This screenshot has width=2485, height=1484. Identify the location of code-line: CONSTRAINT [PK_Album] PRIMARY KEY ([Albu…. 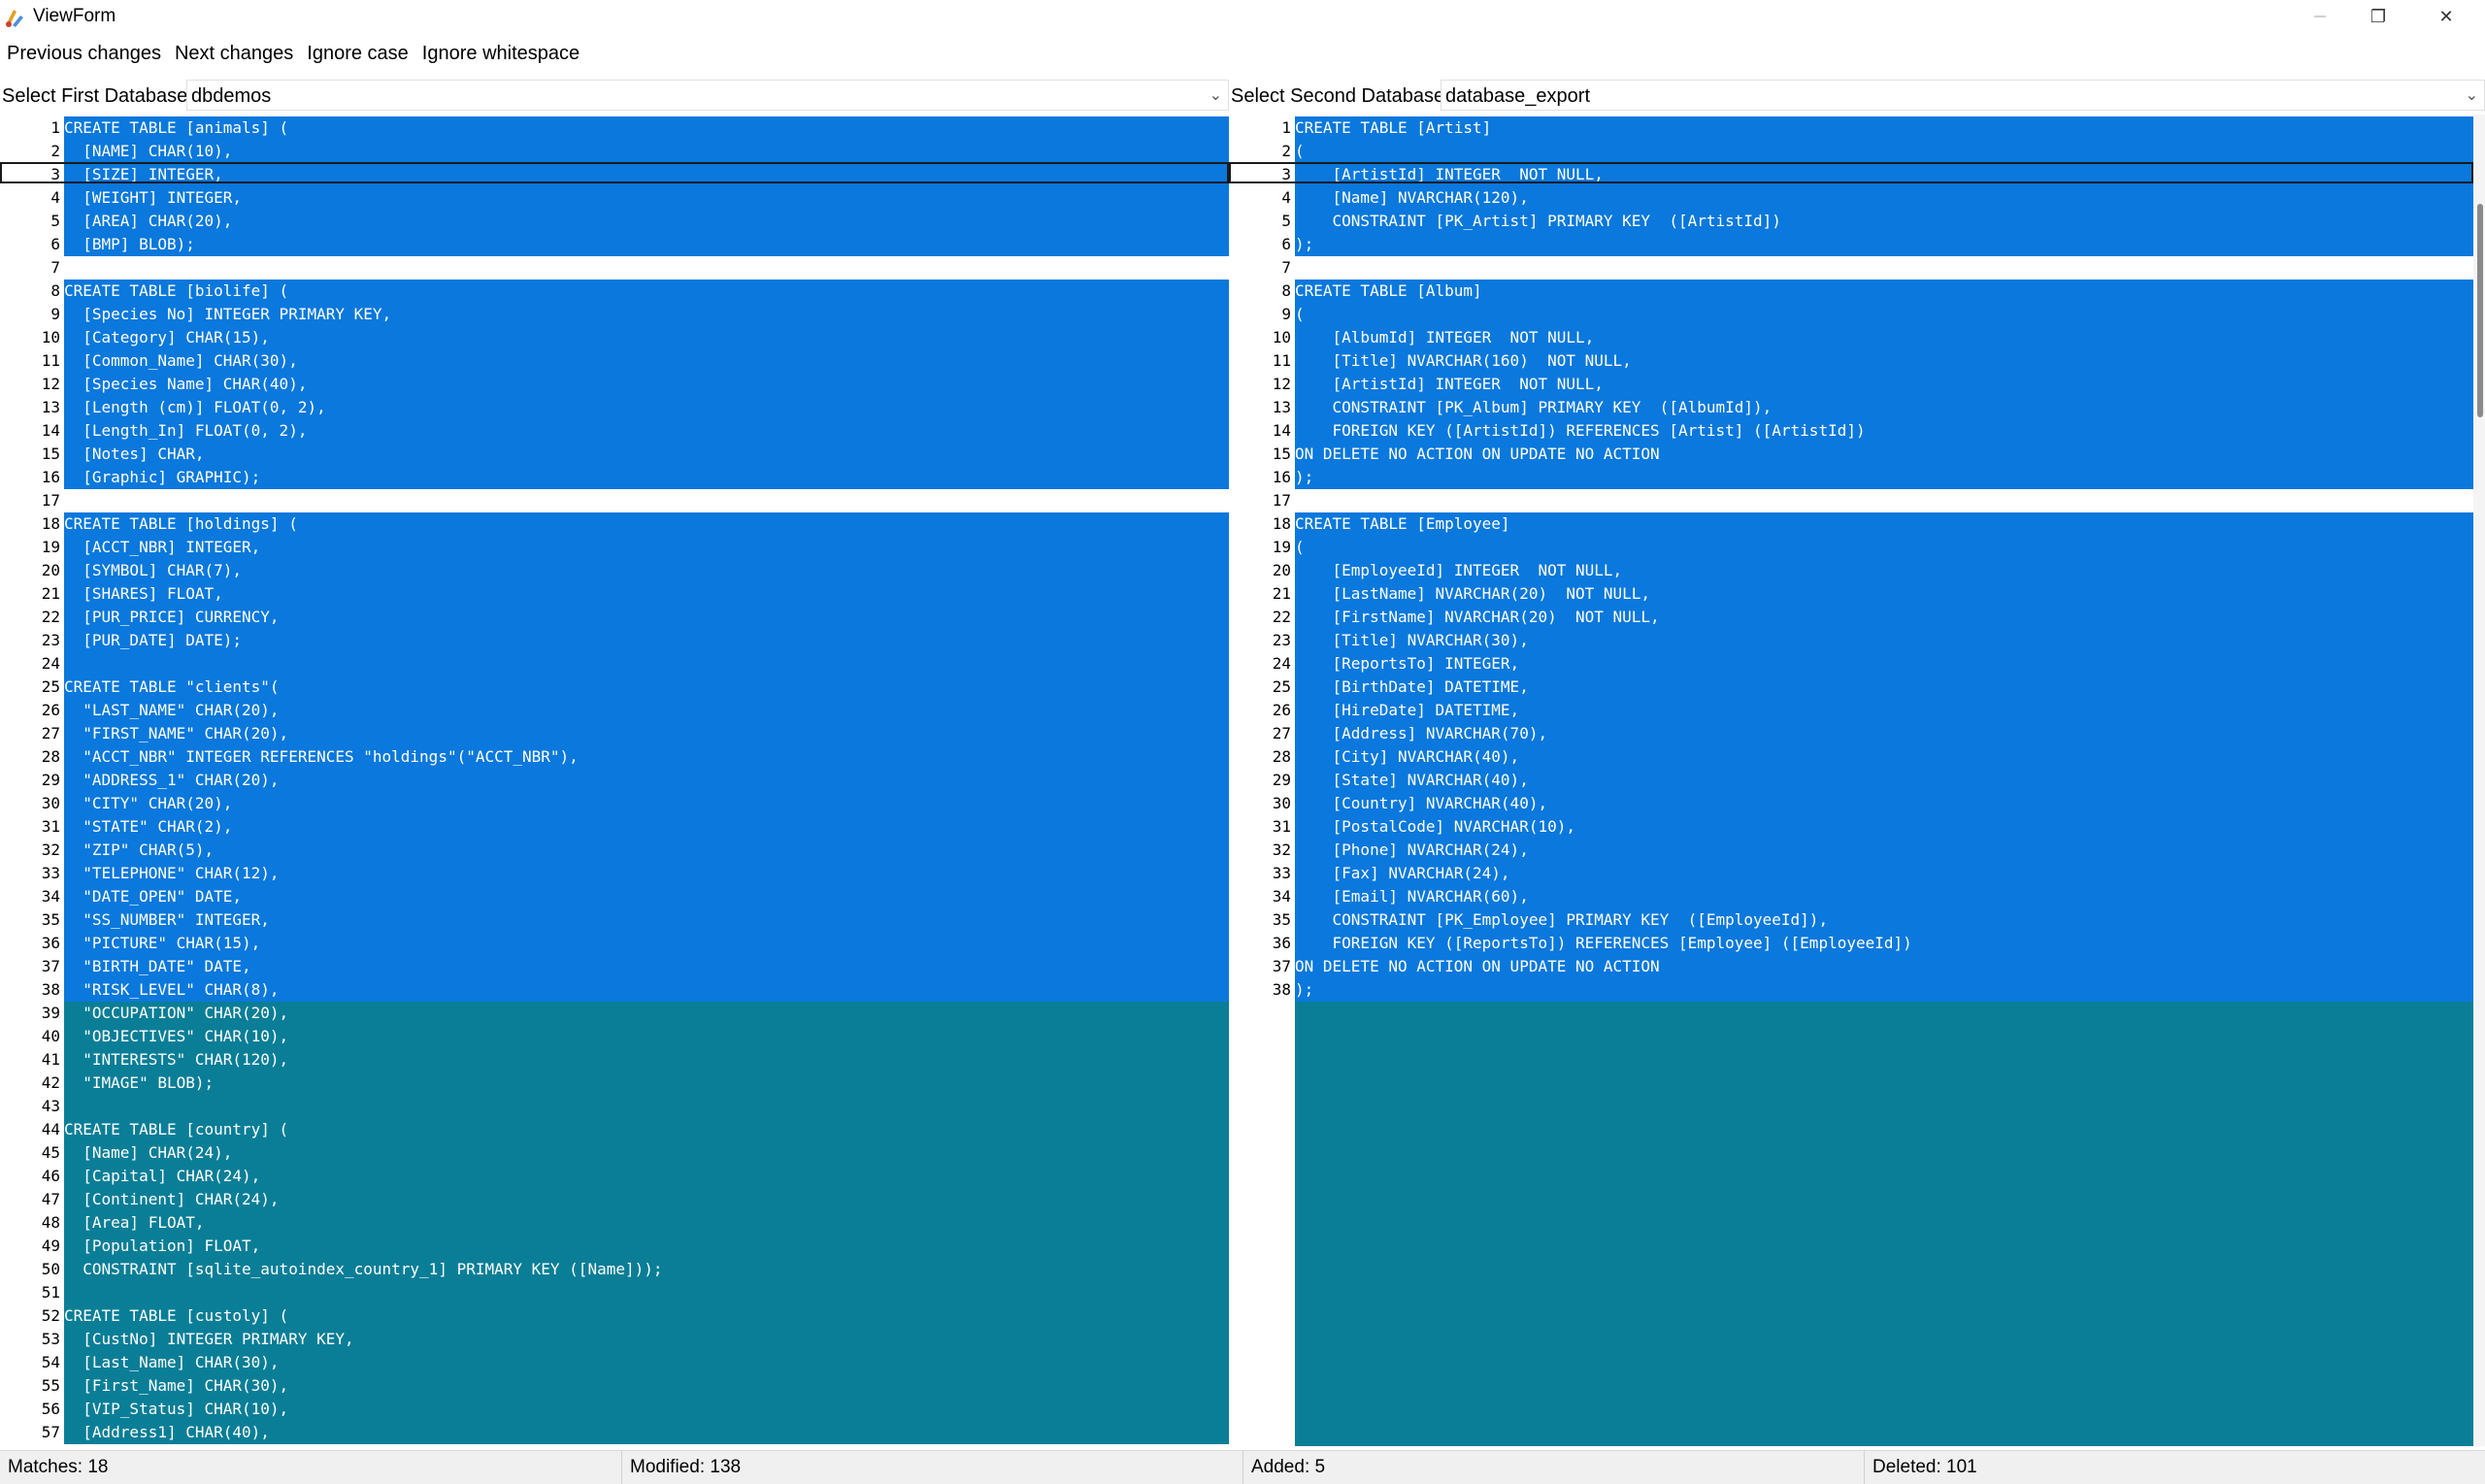
(1884, 407).